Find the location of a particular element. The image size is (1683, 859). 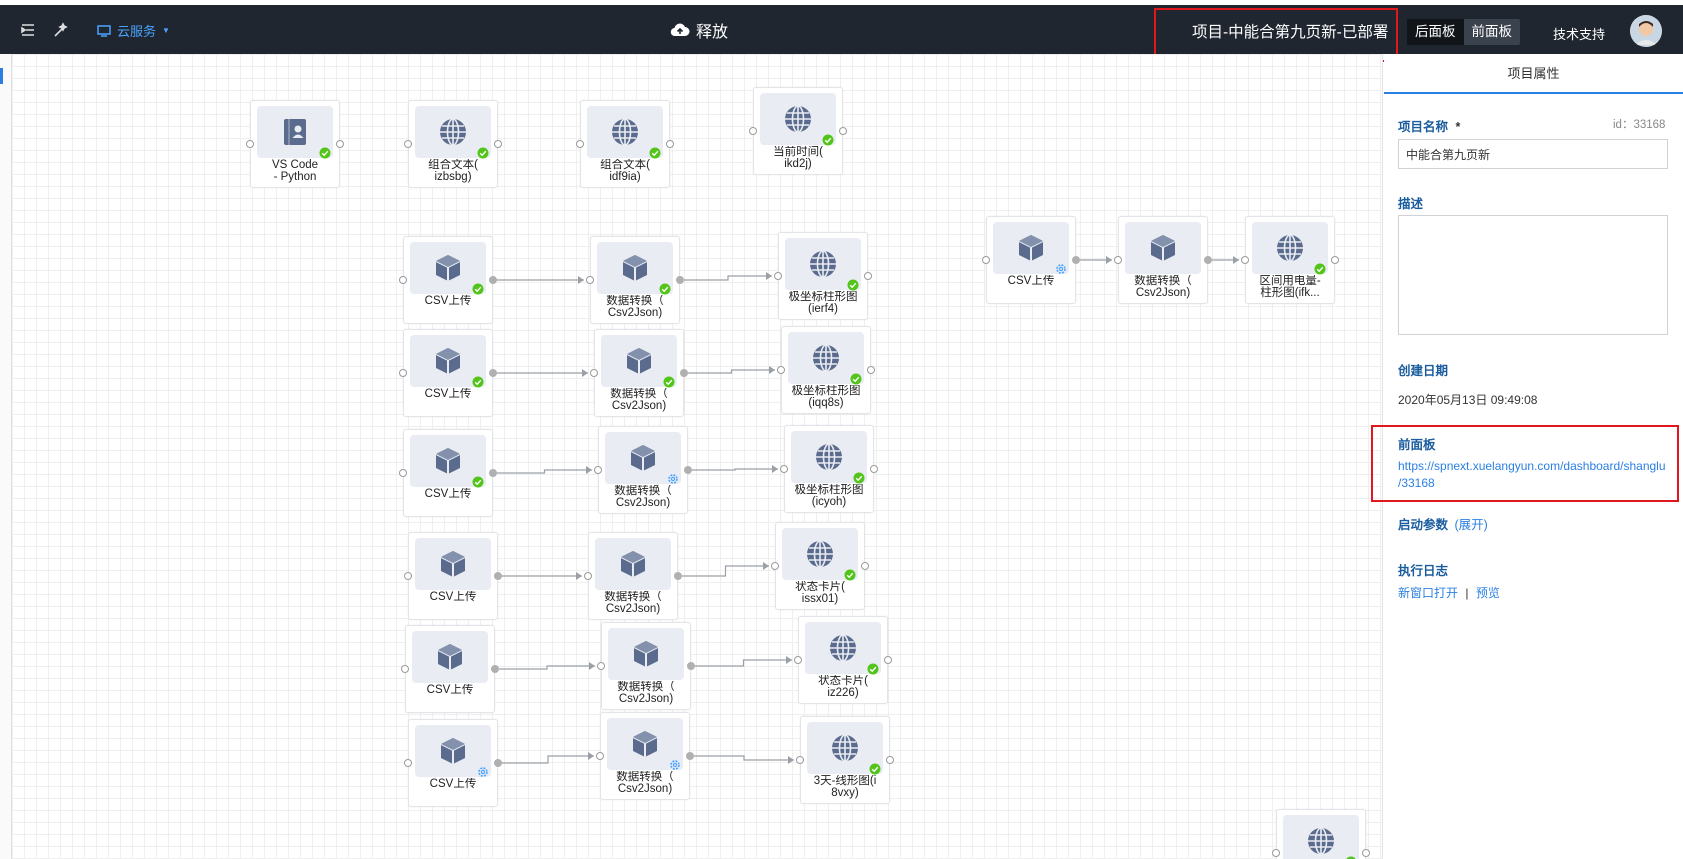

workflow-node: 极坐标柱形图 (icyoh) is located at coordinates (829, 469).